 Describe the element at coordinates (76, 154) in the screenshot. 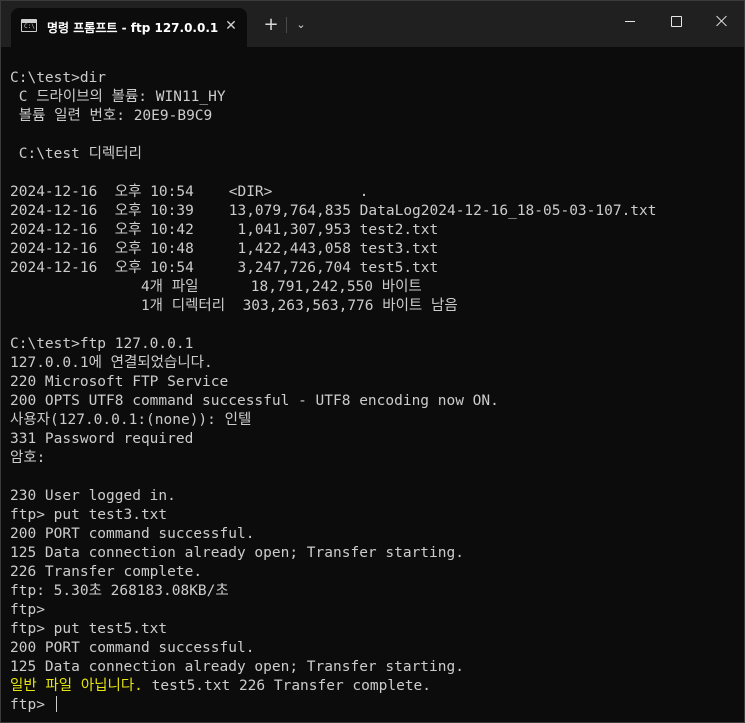

I see `terminal-line: C:\test 디렉터리` at that location.